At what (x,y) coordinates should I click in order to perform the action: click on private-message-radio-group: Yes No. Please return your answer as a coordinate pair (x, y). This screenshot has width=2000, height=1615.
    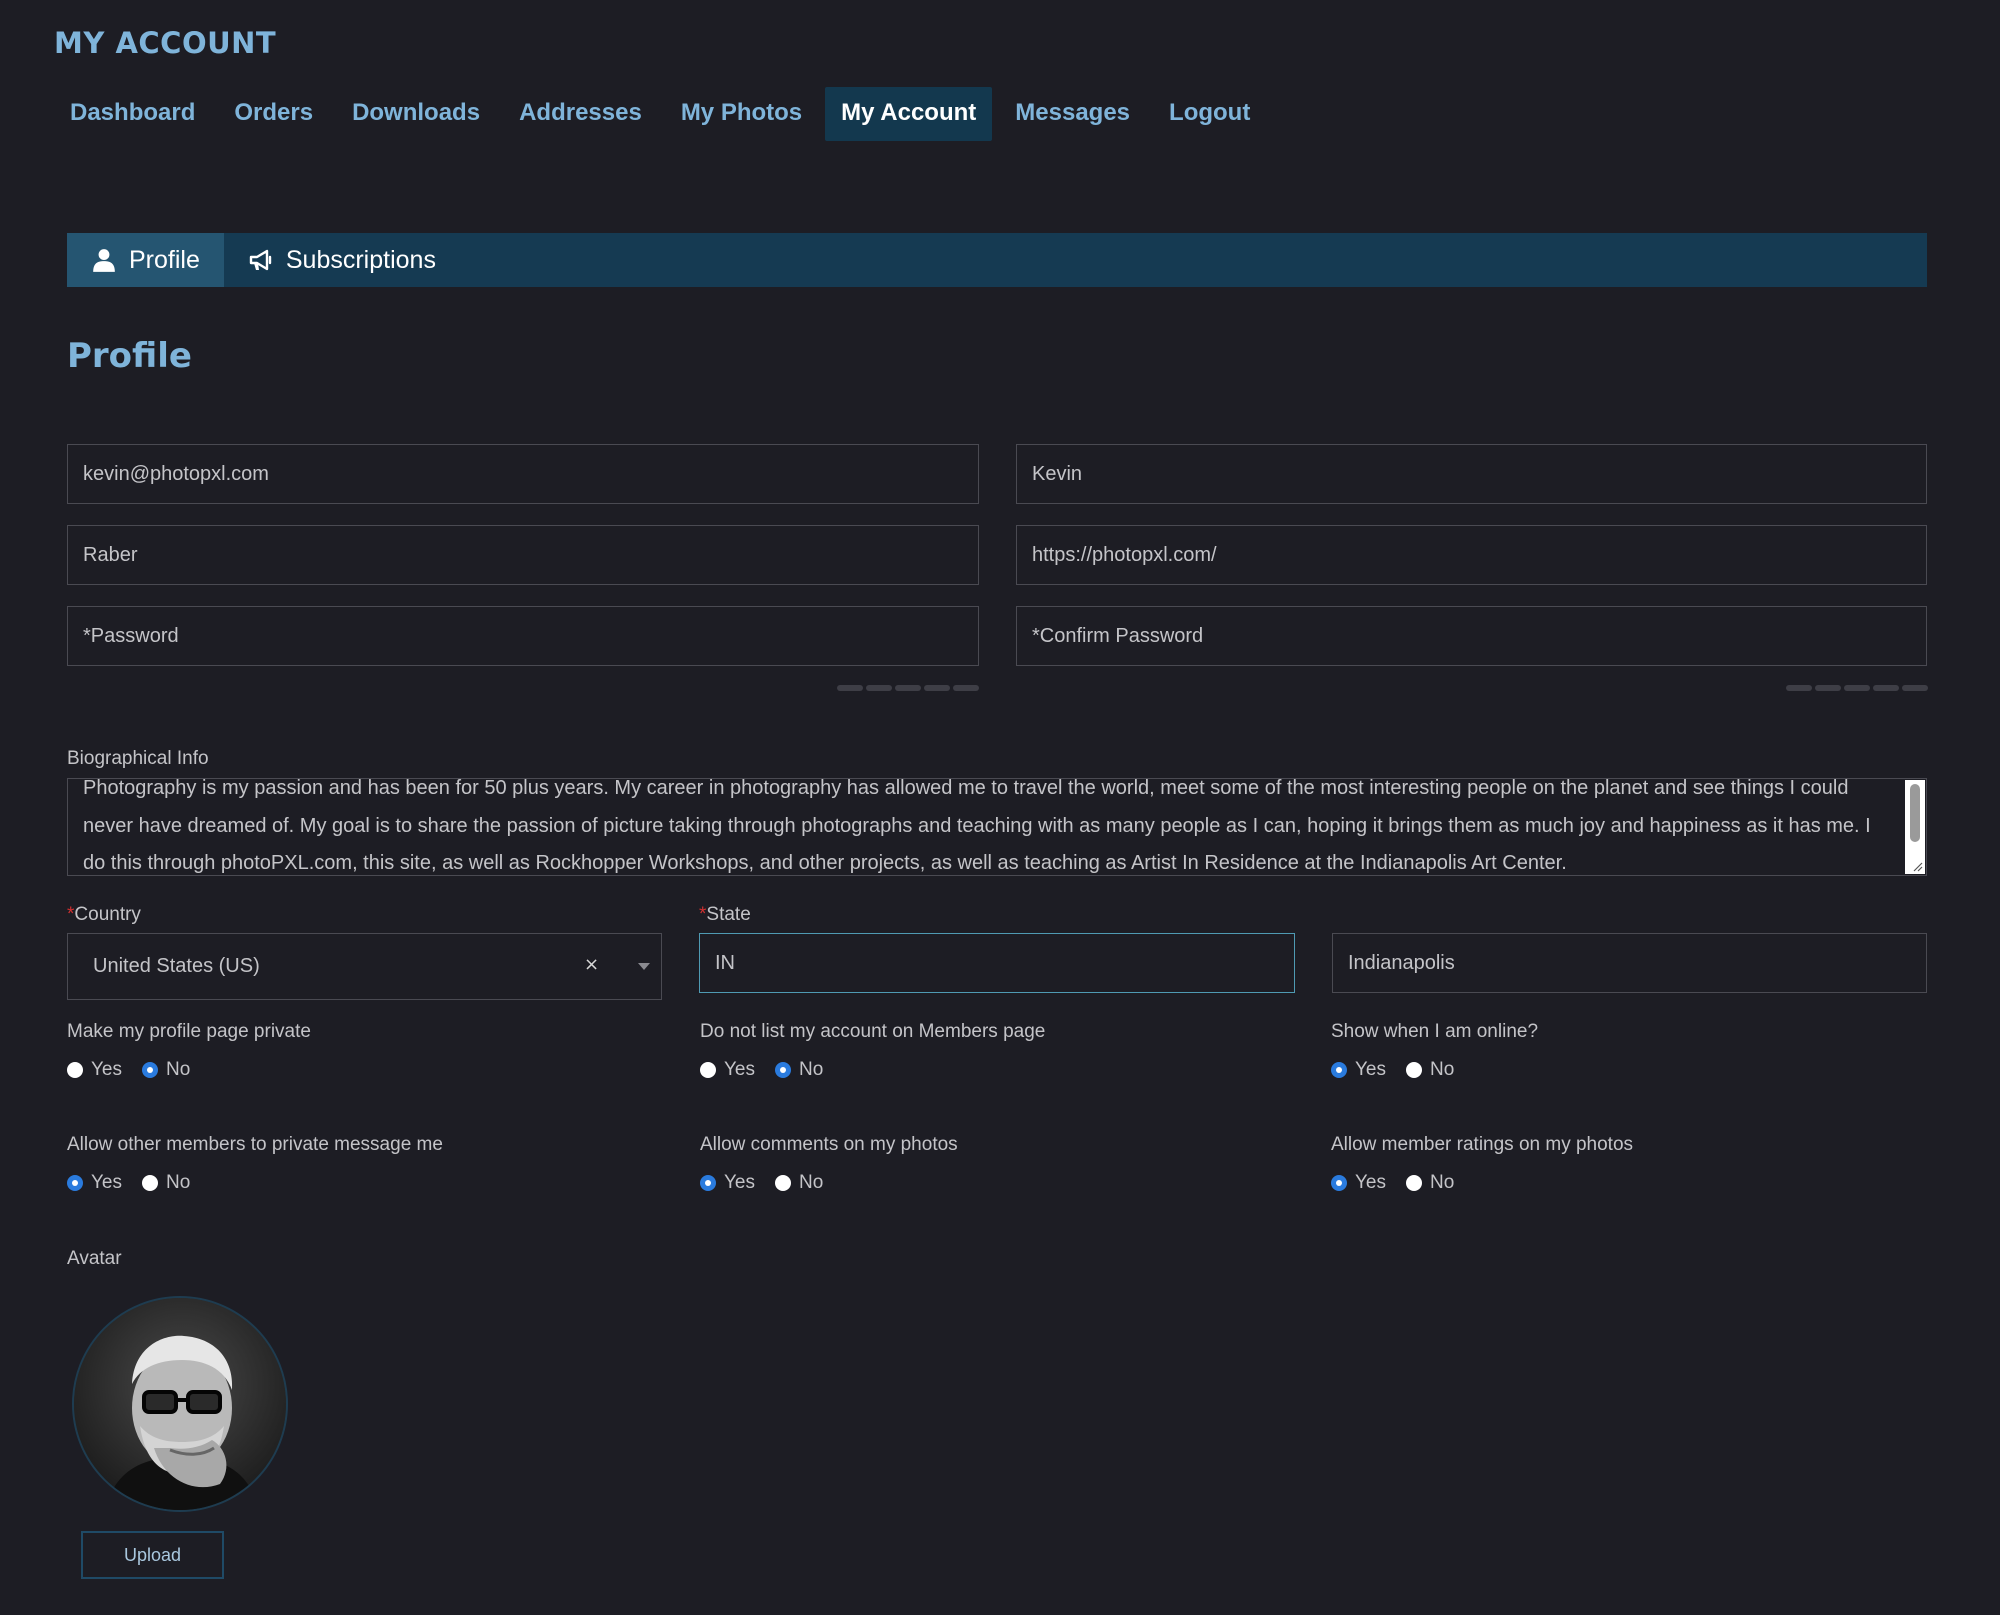
    Looking at the image, I should click on (138, 1183).